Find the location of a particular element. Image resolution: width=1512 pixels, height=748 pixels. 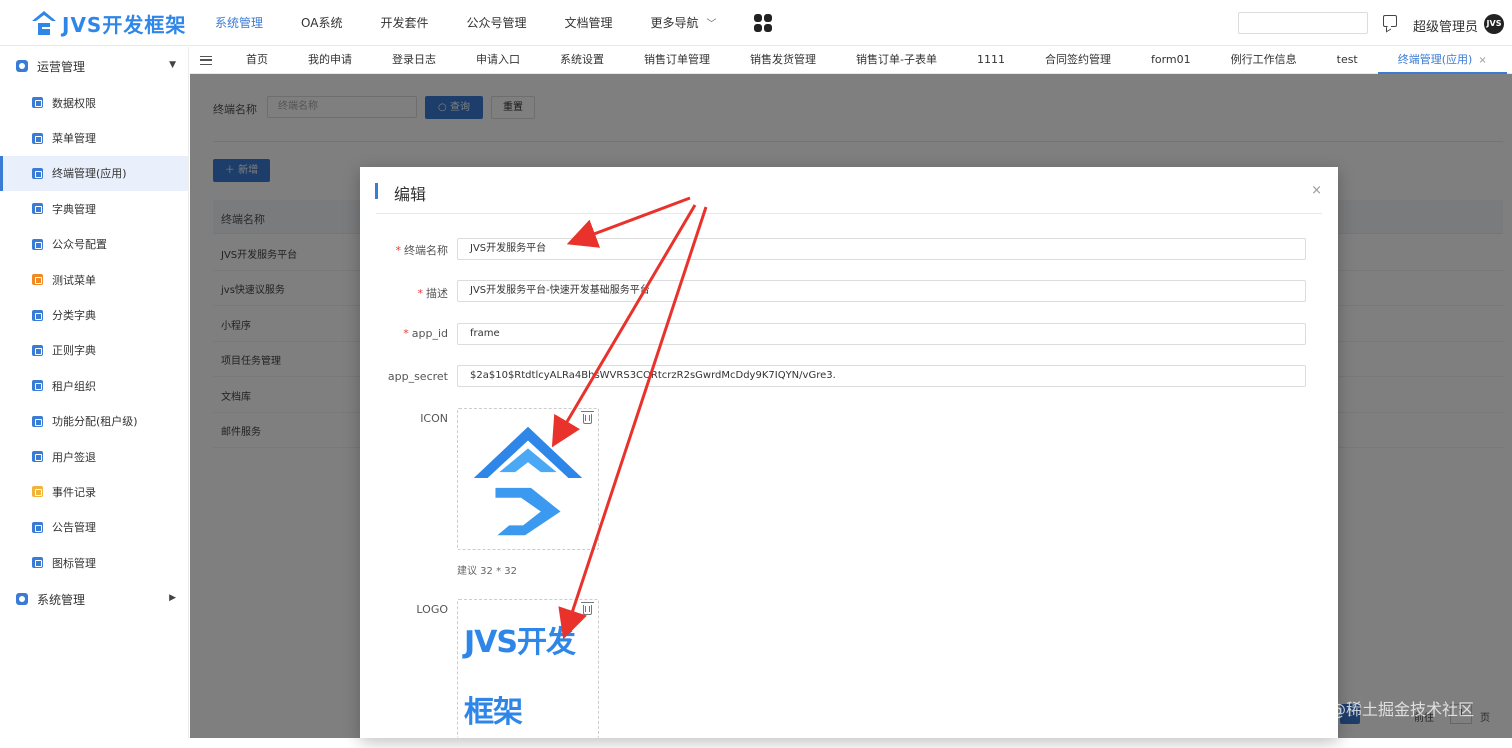

tab-1111: 1111 is located at coordinates (991, 60).